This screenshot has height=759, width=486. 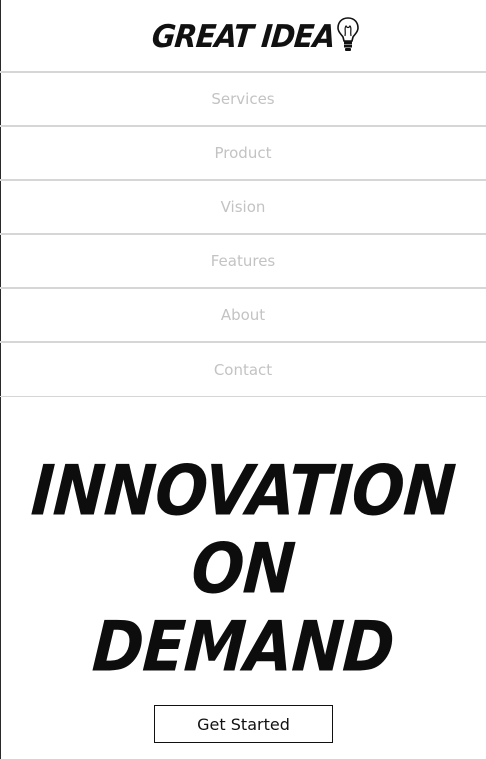 I want to click on nav-item-about: About, so click(x=243, y=316).